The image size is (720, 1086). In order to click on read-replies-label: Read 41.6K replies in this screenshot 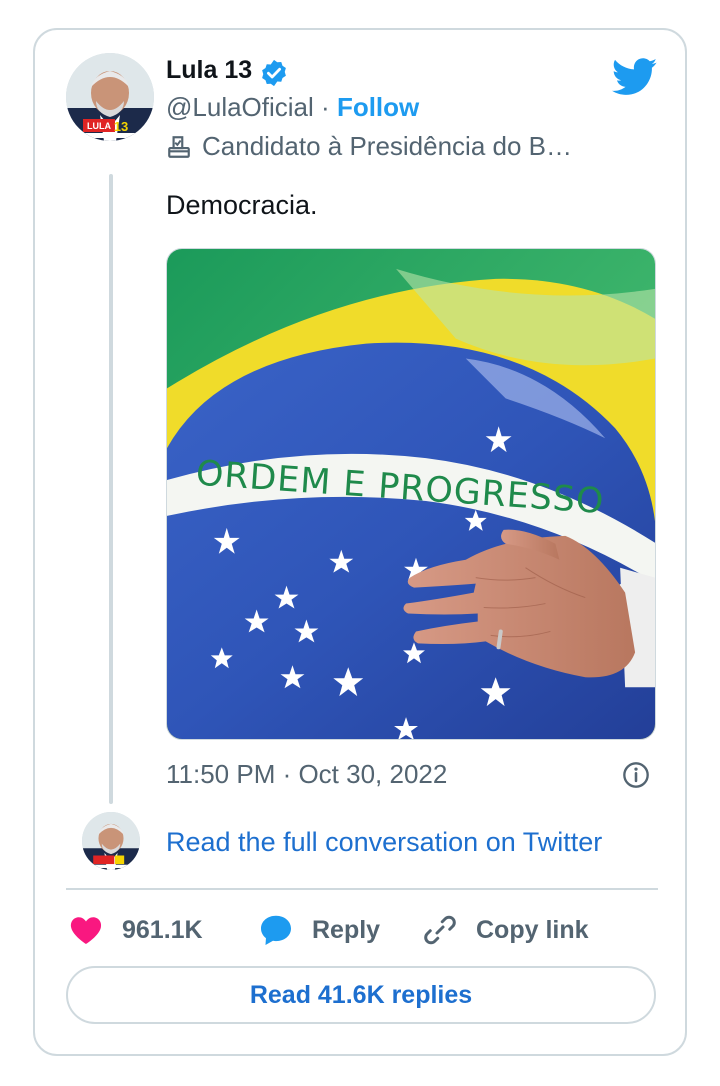, I will do `click(361, 994)`.